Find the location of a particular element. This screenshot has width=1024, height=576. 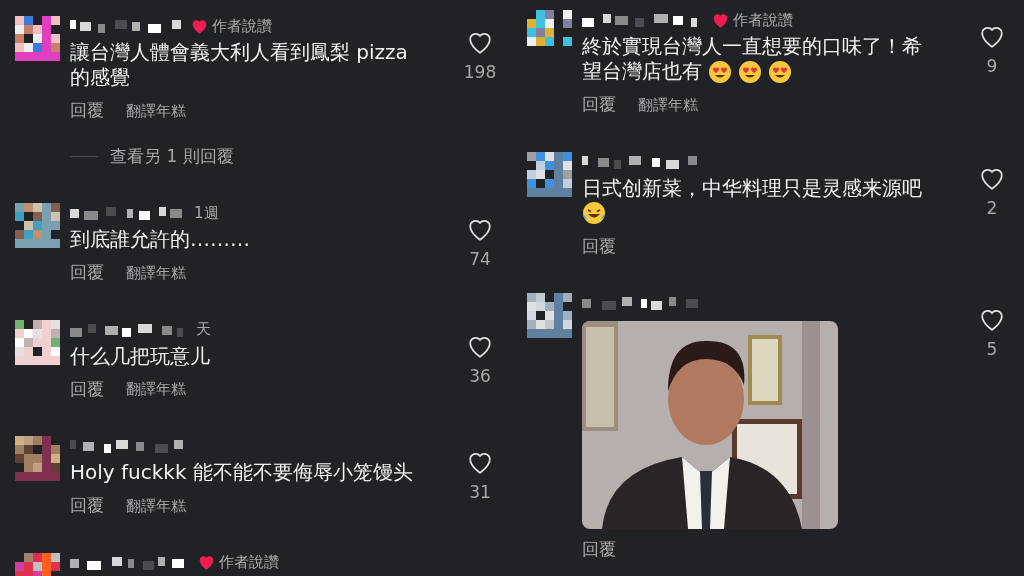

like-count: 74 is located at coordinates (480, 259).